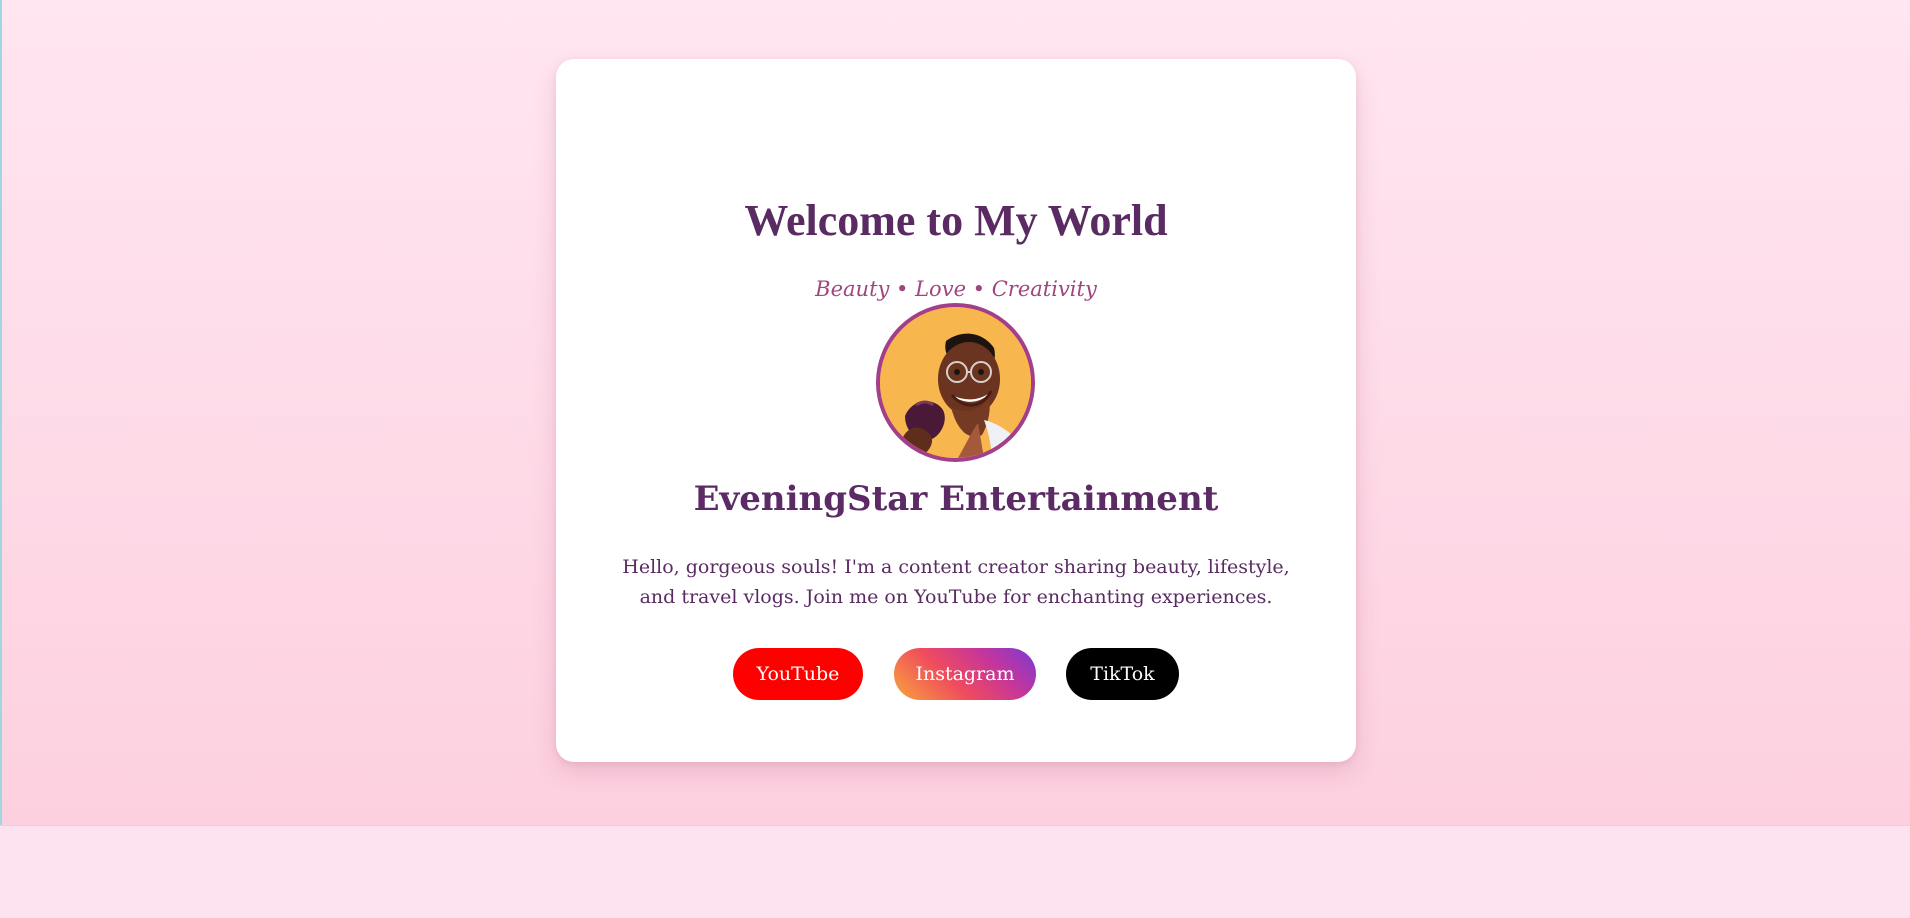  Describe the element at coordinates (798, 674) in the screenshot. I see `youtube-button: YouTube` at that location.